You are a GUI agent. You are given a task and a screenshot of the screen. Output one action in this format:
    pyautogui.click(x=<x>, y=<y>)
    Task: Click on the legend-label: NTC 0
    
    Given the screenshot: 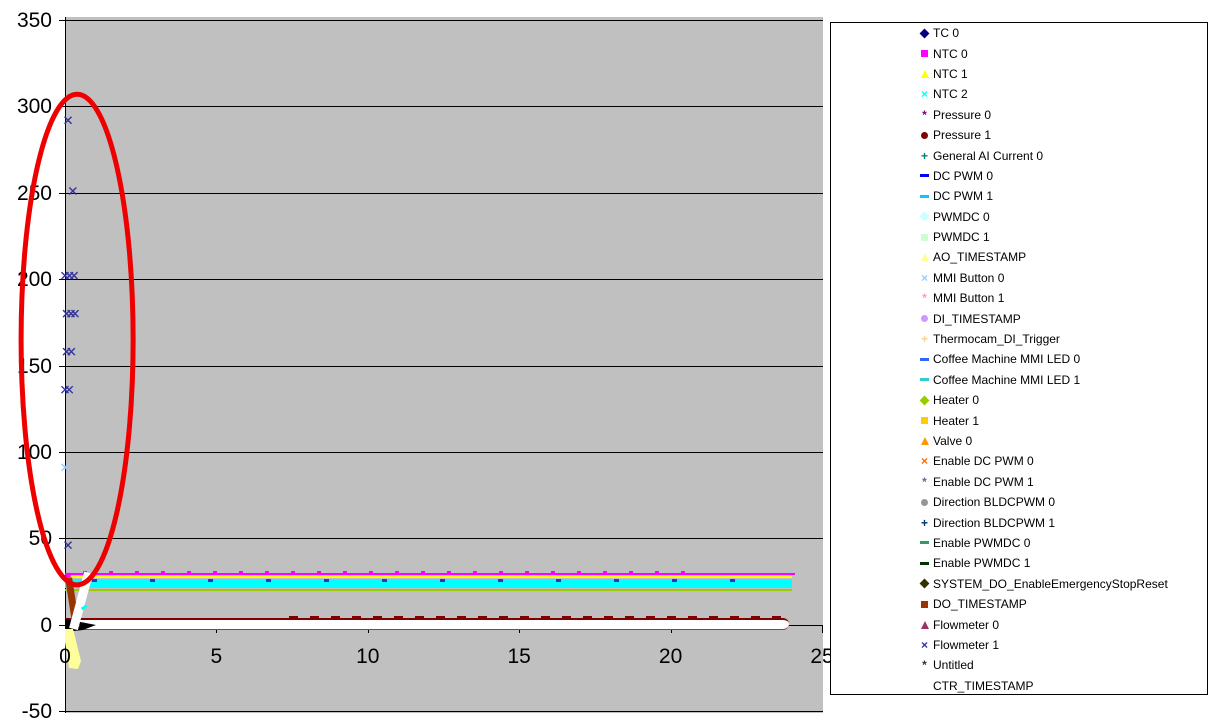 What is the action you would take?
    pyautogui.click(x=950, y=53)
    